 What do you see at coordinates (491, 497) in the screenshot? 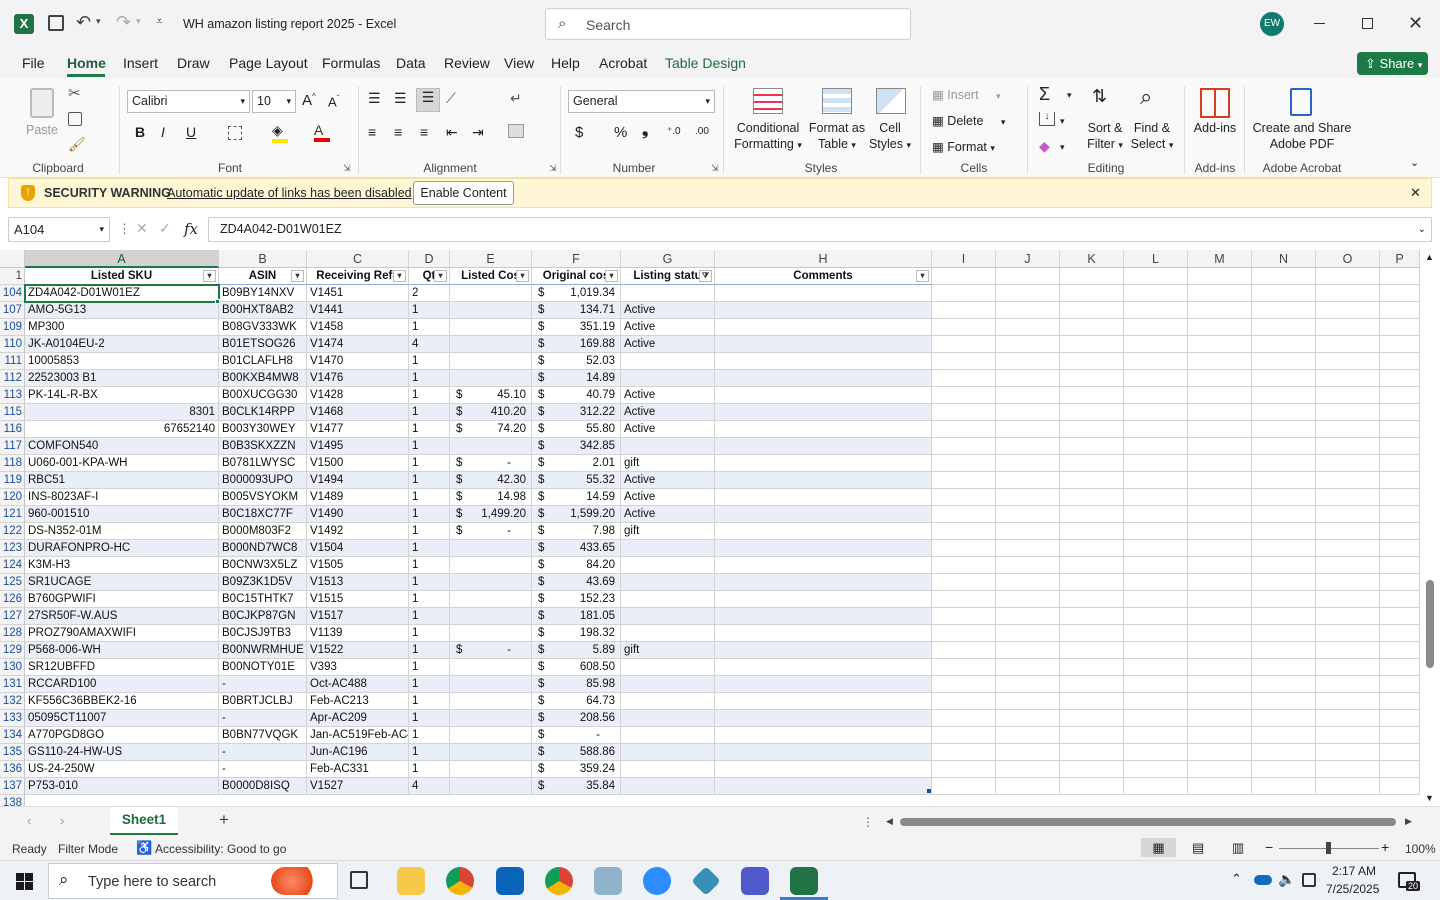
I see `listed-cost-cell: $14.98` at bounding box center [491, 497].